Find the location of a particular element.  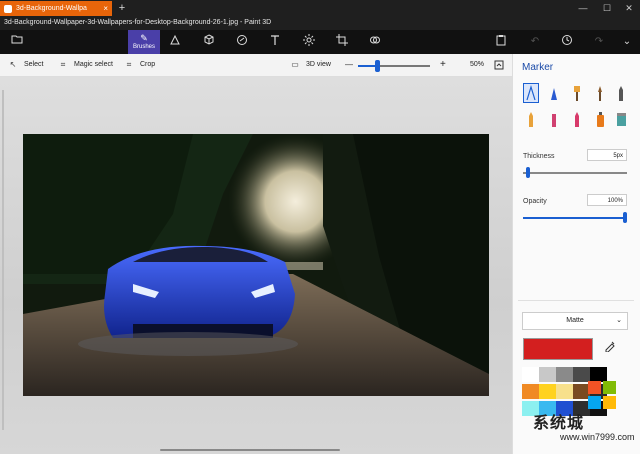

pencil-button is located at coordinates (531, 119).